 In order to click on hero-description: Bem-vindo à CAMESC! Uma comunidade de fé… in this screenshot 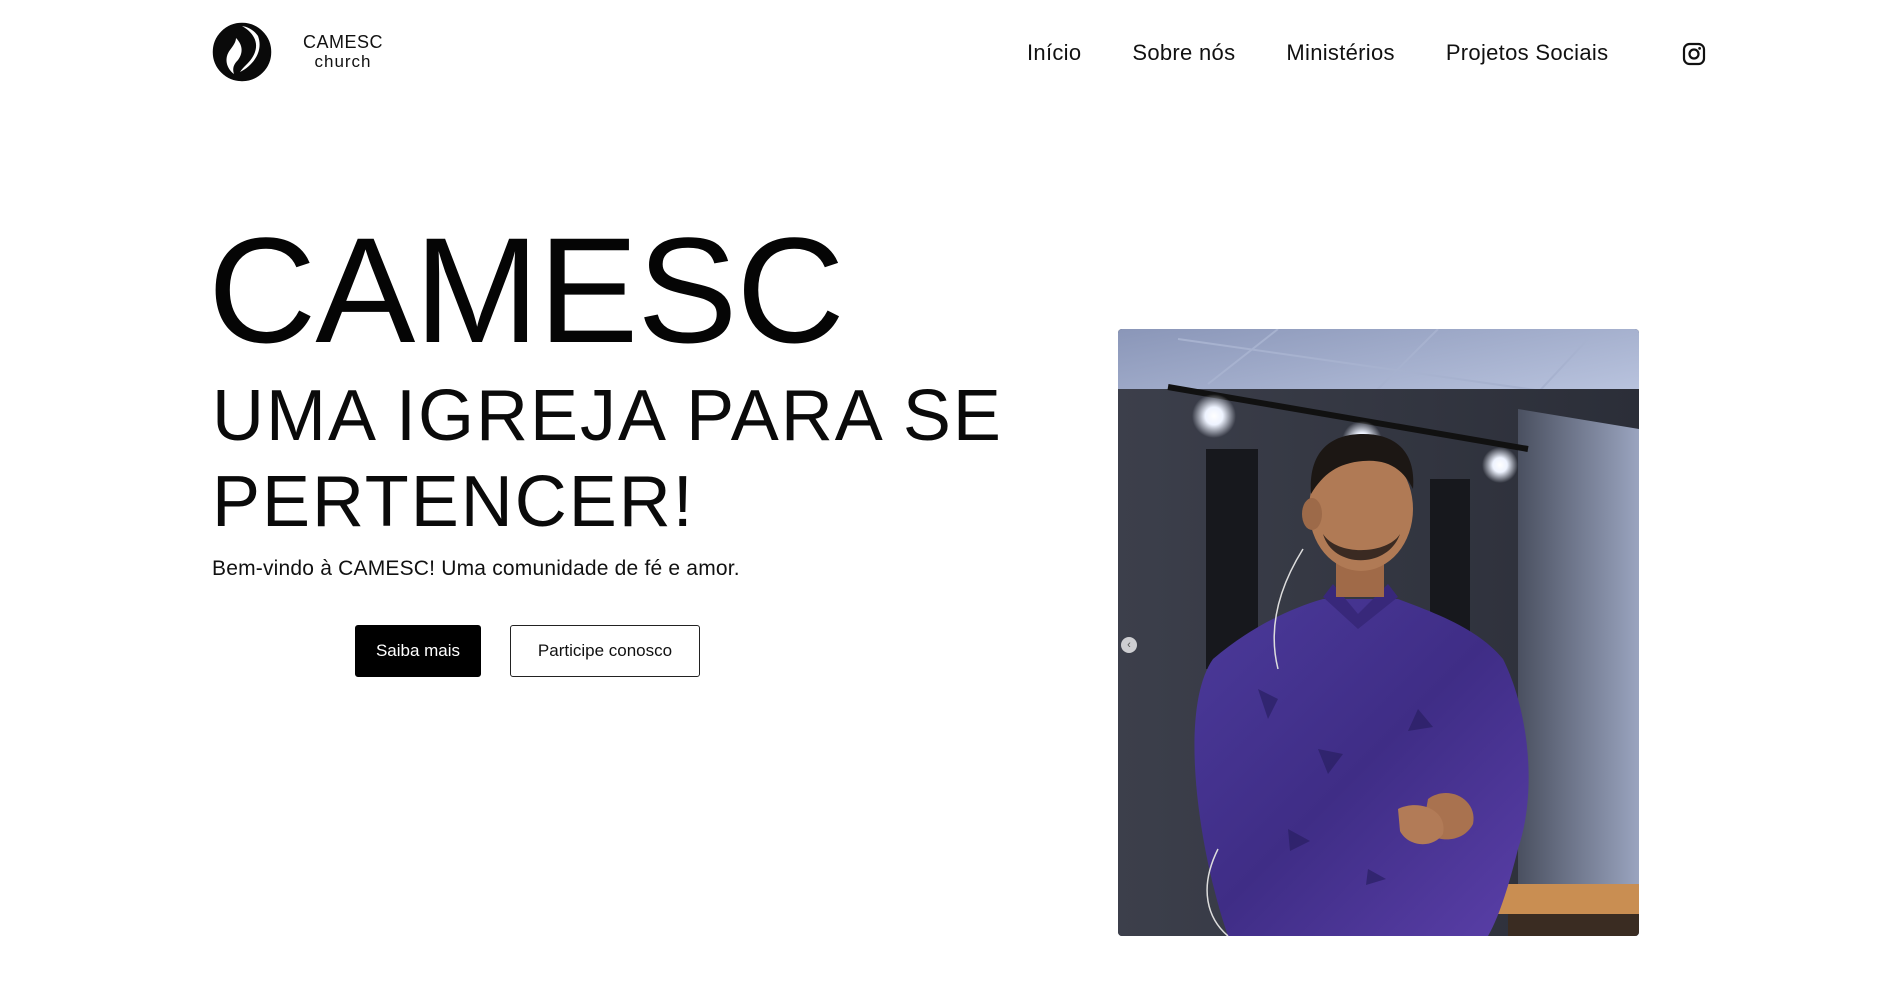, I will do `click(476, 568)`.